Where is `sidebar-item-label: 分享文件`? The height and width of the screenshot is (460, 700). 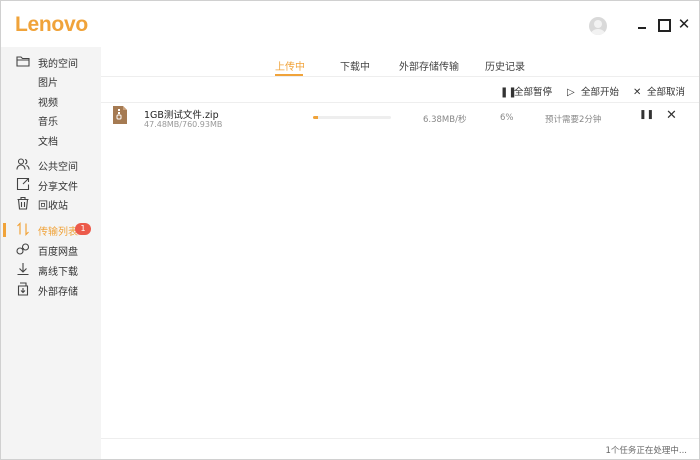 sidebar-item-label: 分享文件 is located at coordinates (58, 187).